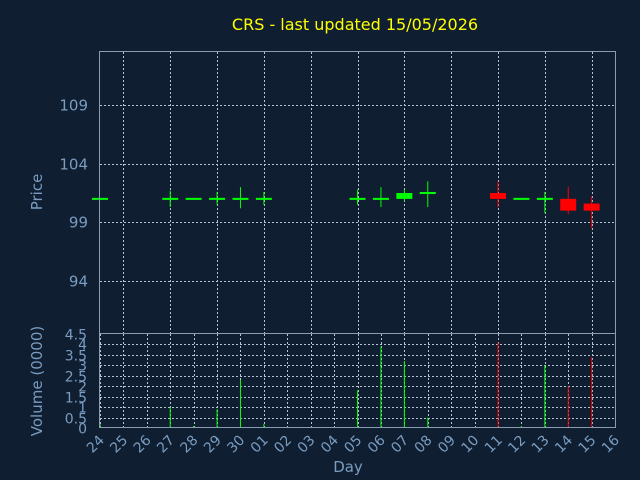 Image resolution: width=640 pixels, height=480 pixels. What do you see at coordinates (353, 445) in the screenshot?
I see `x-tick-label: 05` at bounding box center [353, 445].